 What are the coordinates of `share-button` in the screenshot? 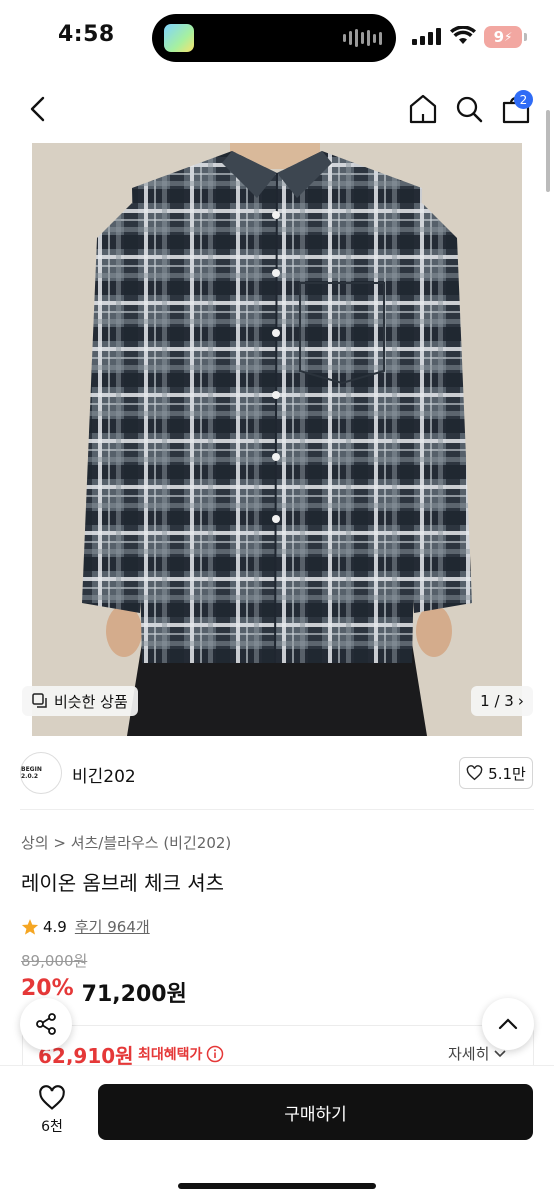 It's located at (46, 1024).